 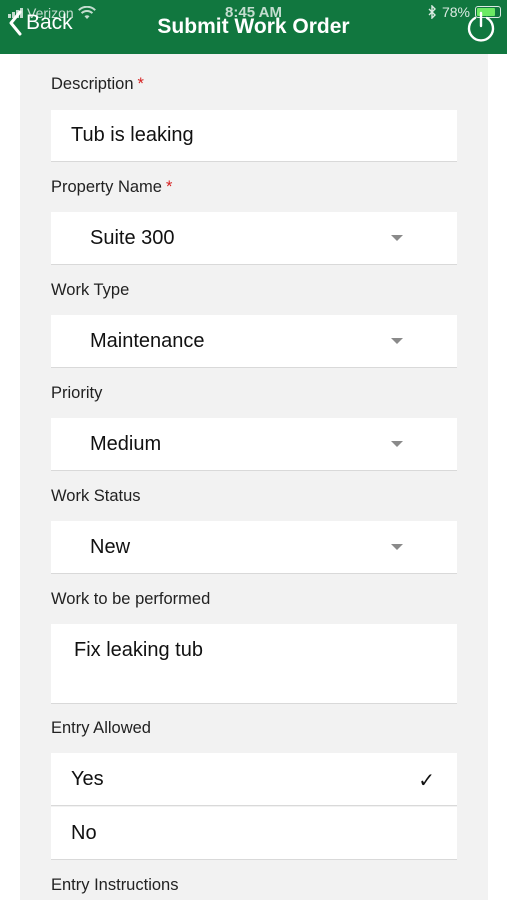 What do you see at coordinates (254, 664) in the screenshot?
I see `work-to-be-performed-textarea: Fix leaking tub` at bounding box center [254, 664].